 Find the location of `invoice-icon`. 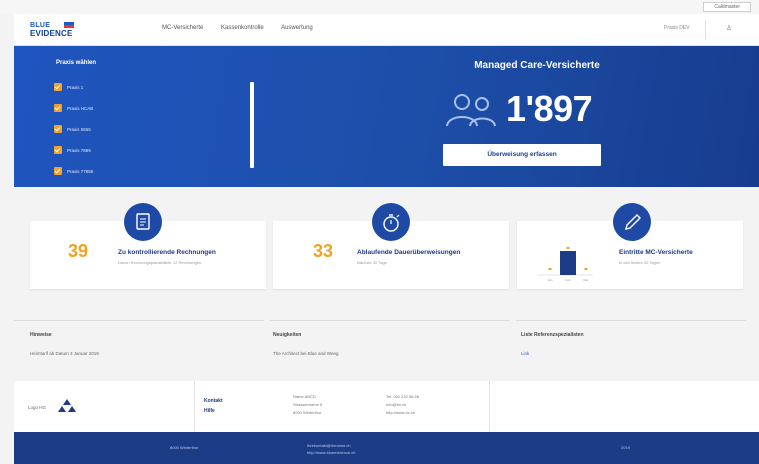

invoice-icon is located at coordinates (143, 222).